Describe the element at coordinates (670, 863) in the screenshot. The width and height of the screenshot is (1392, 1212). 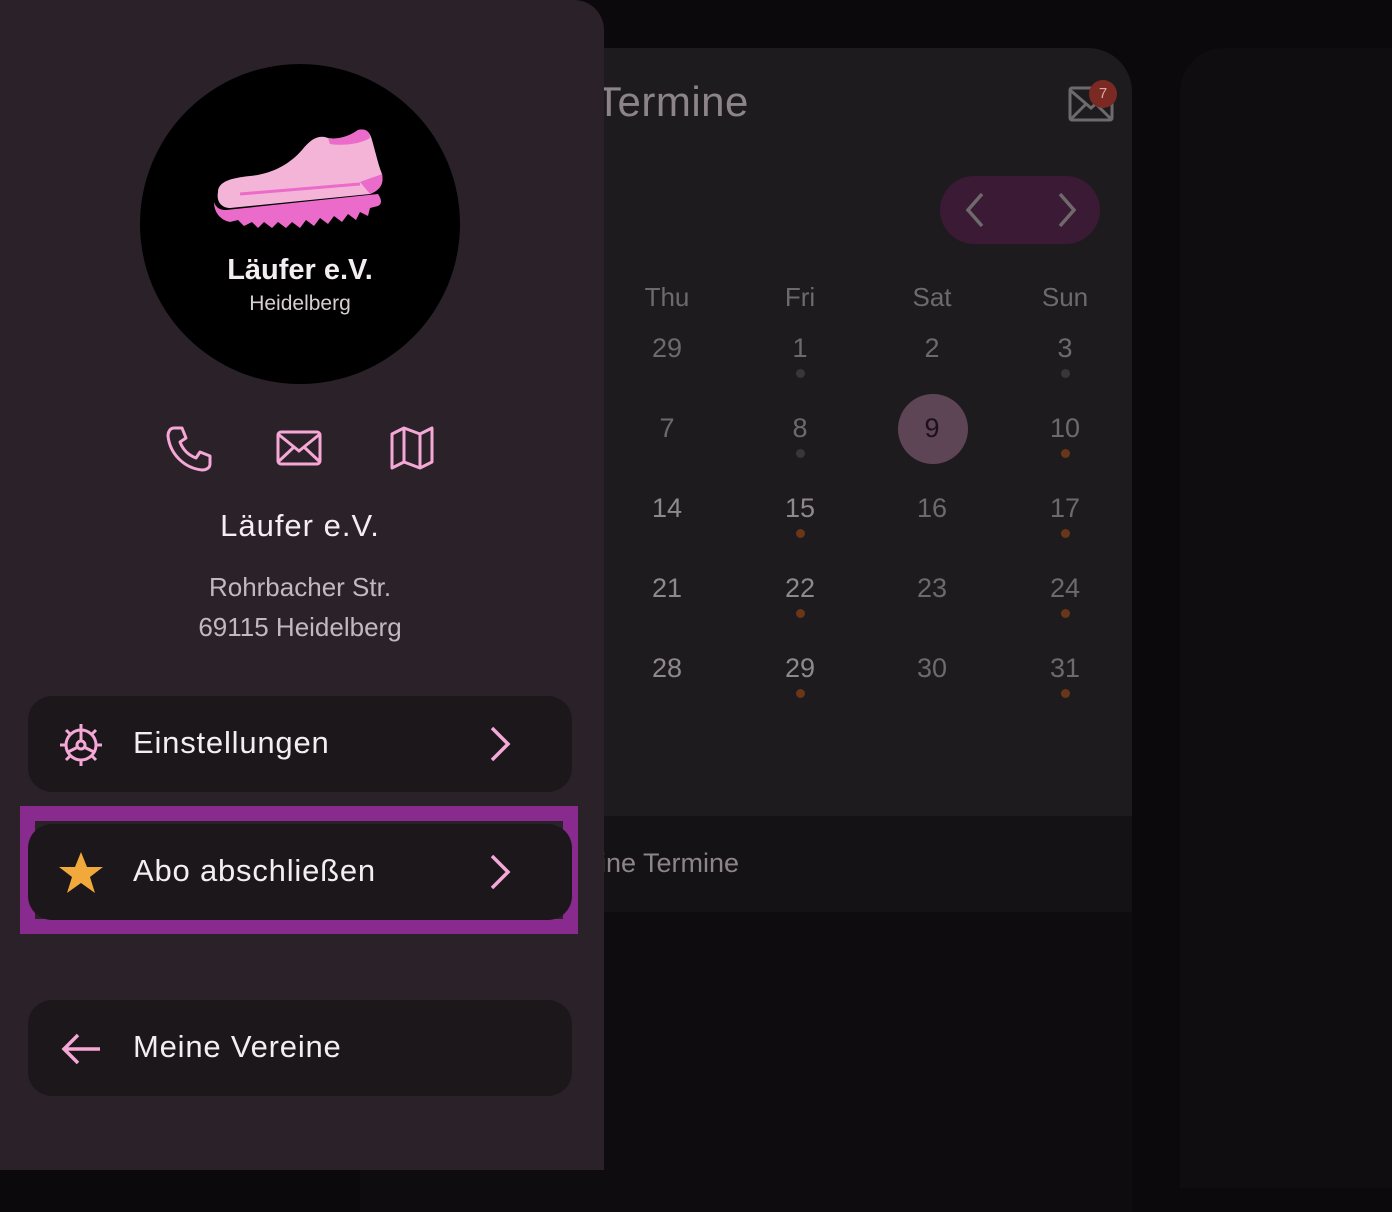
I see `event-list-label: ine Termine` at that location.